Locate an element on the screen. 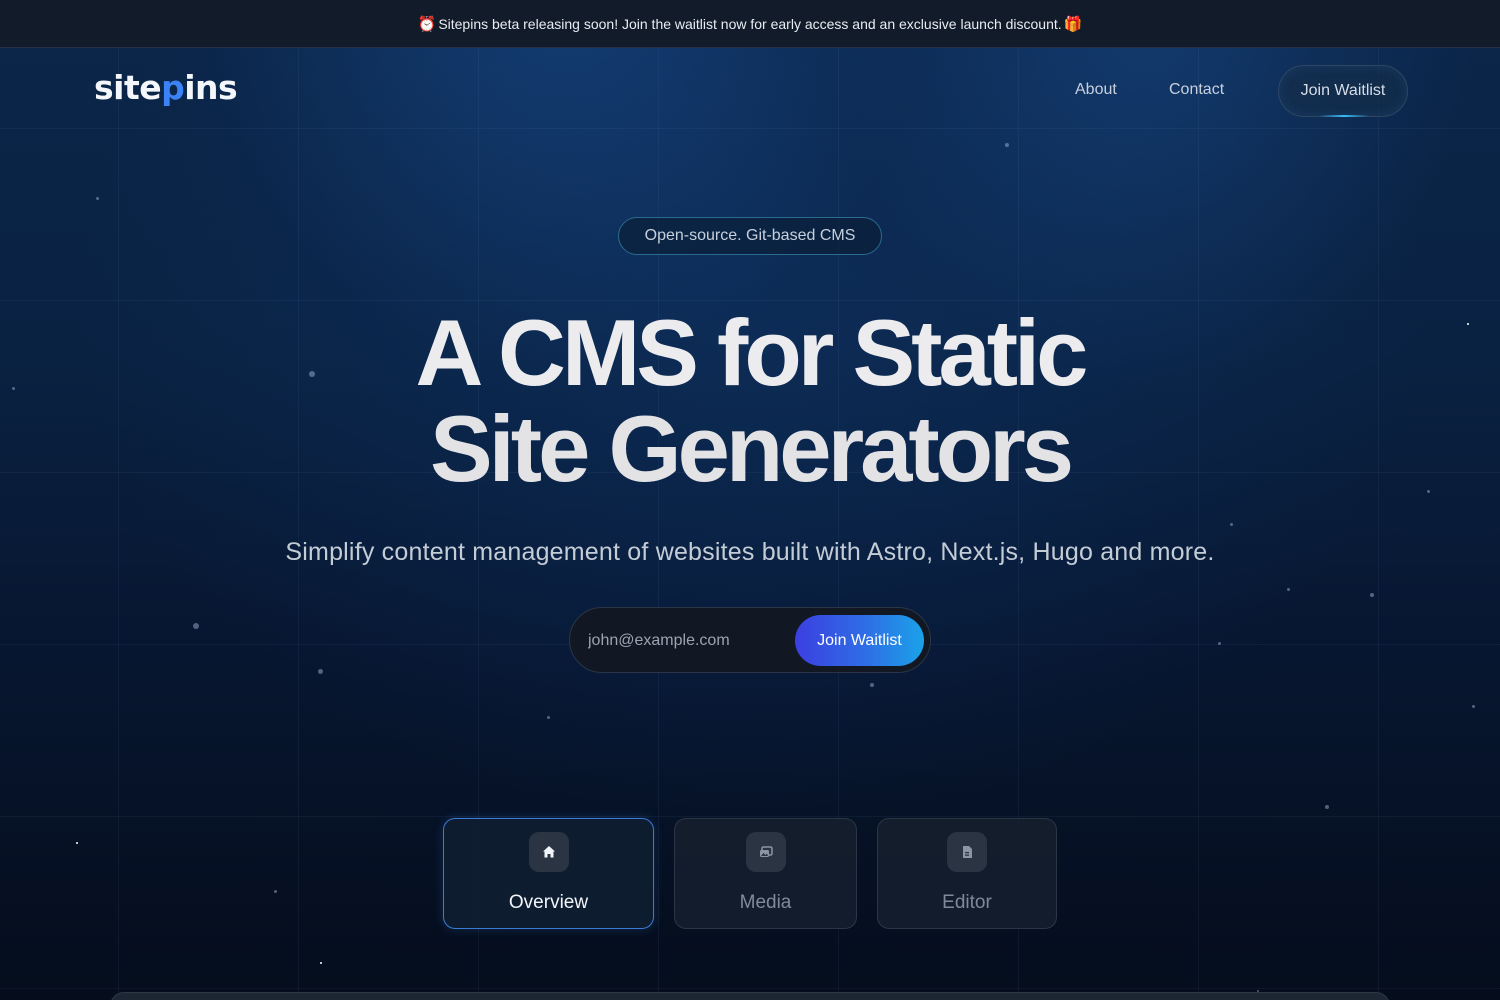  logo-text-site: site is located at coordinates (128, 87).